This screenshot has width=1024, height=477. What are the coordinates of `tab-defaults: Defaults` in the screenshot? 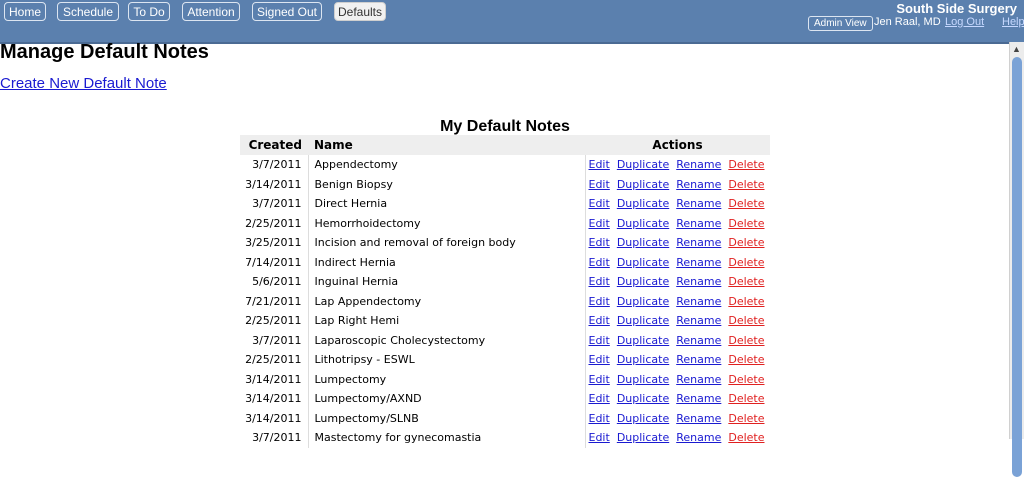 It's located at (360, 11).